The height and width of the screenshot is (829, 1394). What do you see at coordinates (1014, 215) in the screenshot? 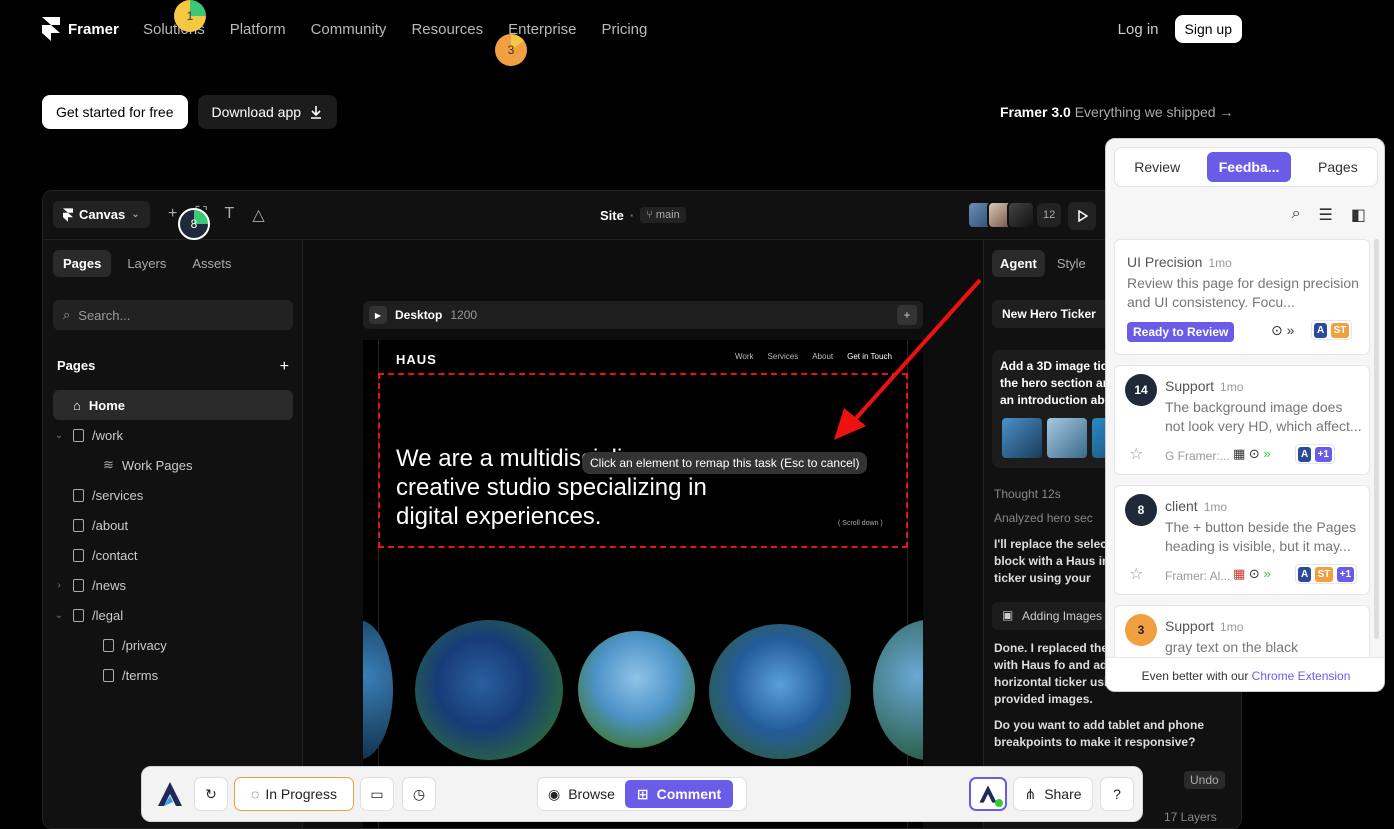
I see `collaborator-avatars: 12` at bounding box center [1014, 215].